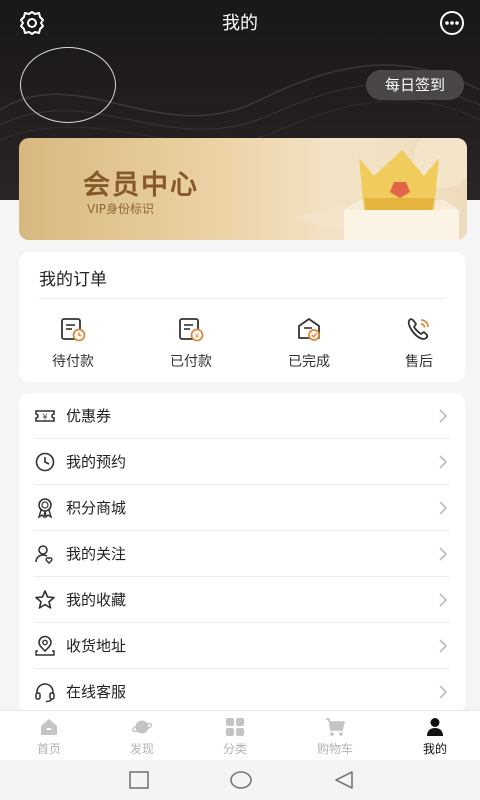 The width and height of the screenshot is (480, 800). What do you see at coordinates (435, 737) in the screenshot?
I see `tab-mine: 我的` at bounding box center [435, 737].